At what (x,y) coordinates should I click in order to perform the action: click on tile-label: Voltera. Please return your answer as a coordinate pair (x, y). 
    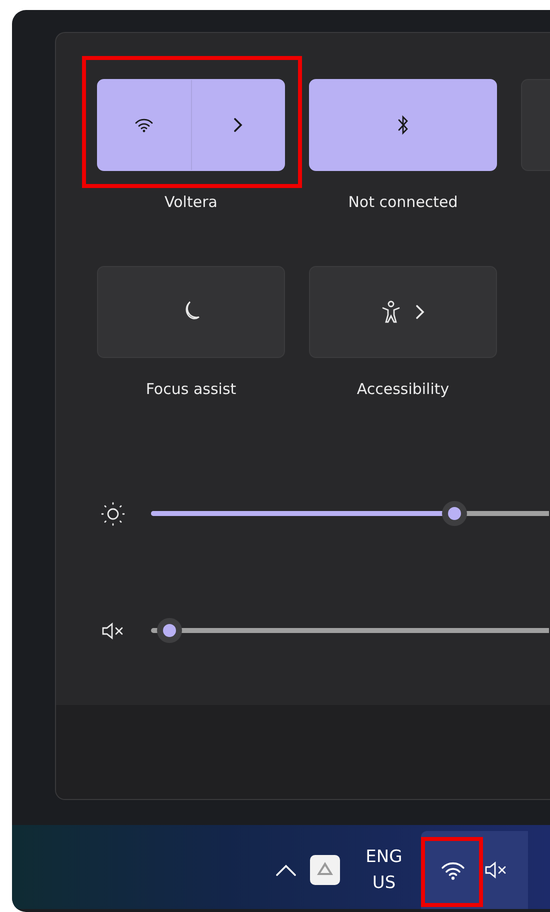
    Looking at the image, I should click on (191, 202).